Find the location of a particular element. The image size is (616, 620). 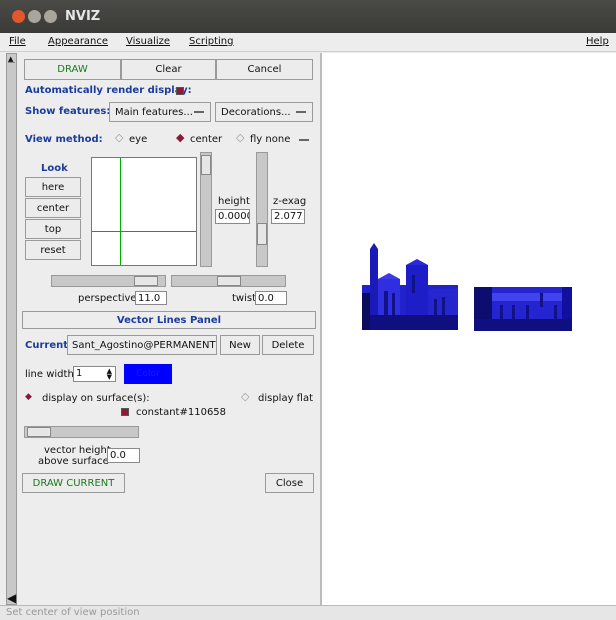

vector-panel-header: Vector Lines Panel is located at coordinates (169, 320).